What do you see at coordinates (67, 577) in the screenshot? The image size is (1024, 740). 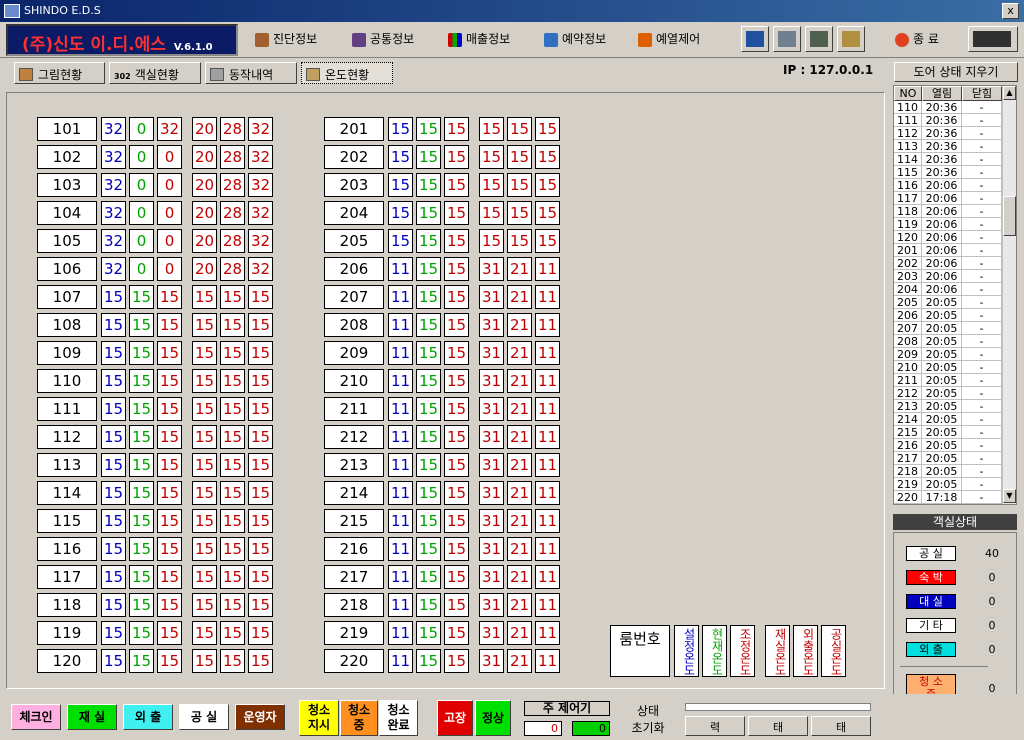 I see `room-number: 117` at bounding box center [67, 577].